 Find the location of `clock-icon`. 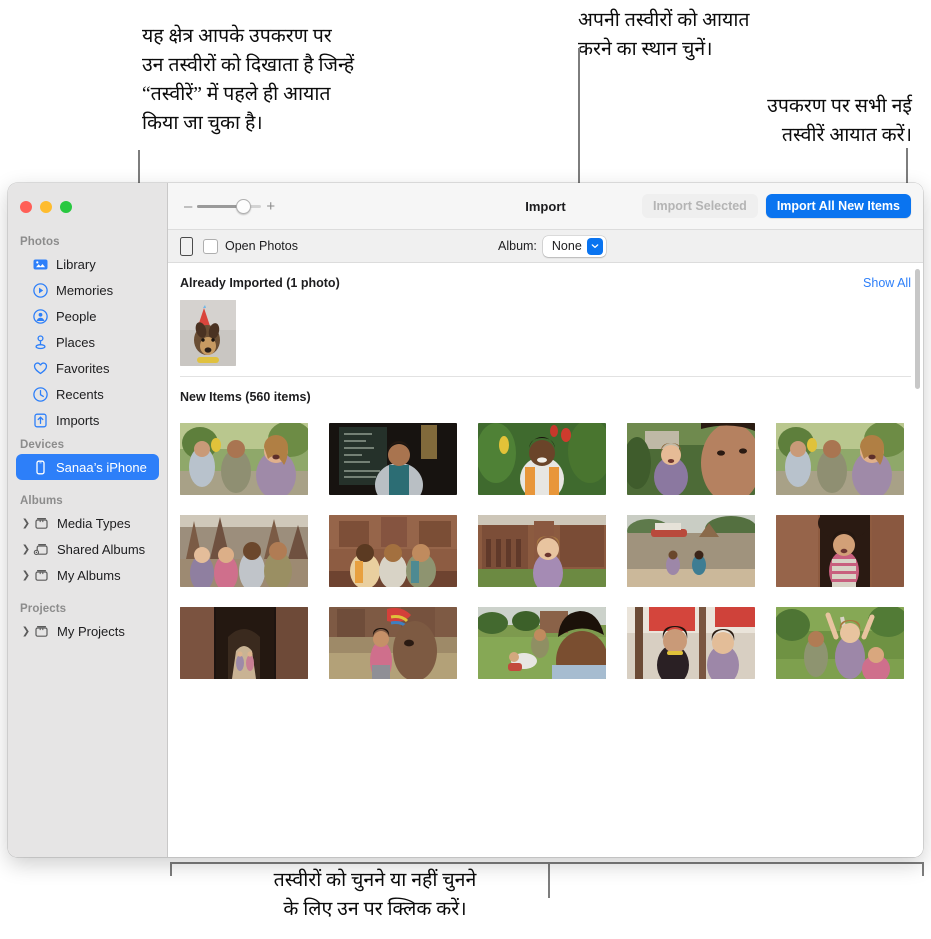

clock-icon is located at coordinates (40, 394).